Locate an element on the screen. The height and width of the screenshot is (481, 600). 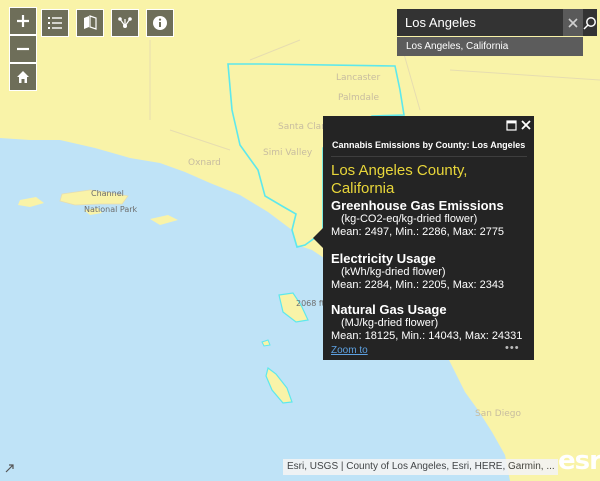
more-options-button: ••• is located at coordinates (512, 348).